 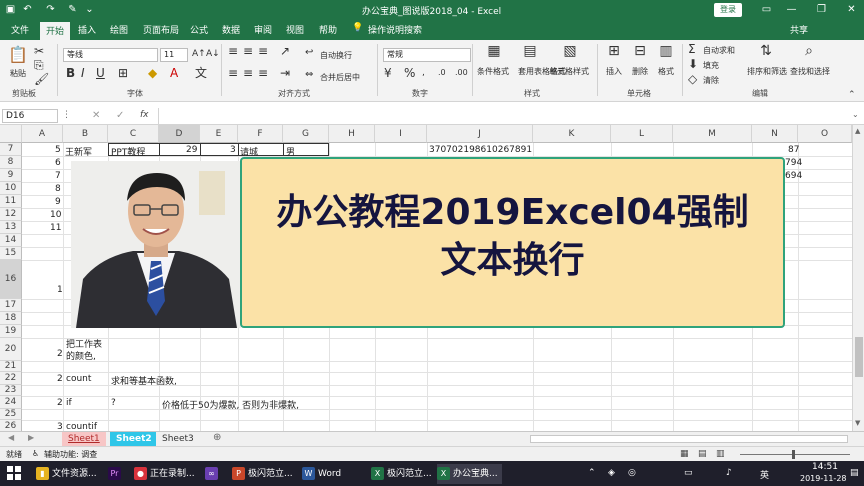 What do you see at coordinates (18, 73) in the screenshot?
I see `paste-button: 粘贴` at bounding box center [18, 73].